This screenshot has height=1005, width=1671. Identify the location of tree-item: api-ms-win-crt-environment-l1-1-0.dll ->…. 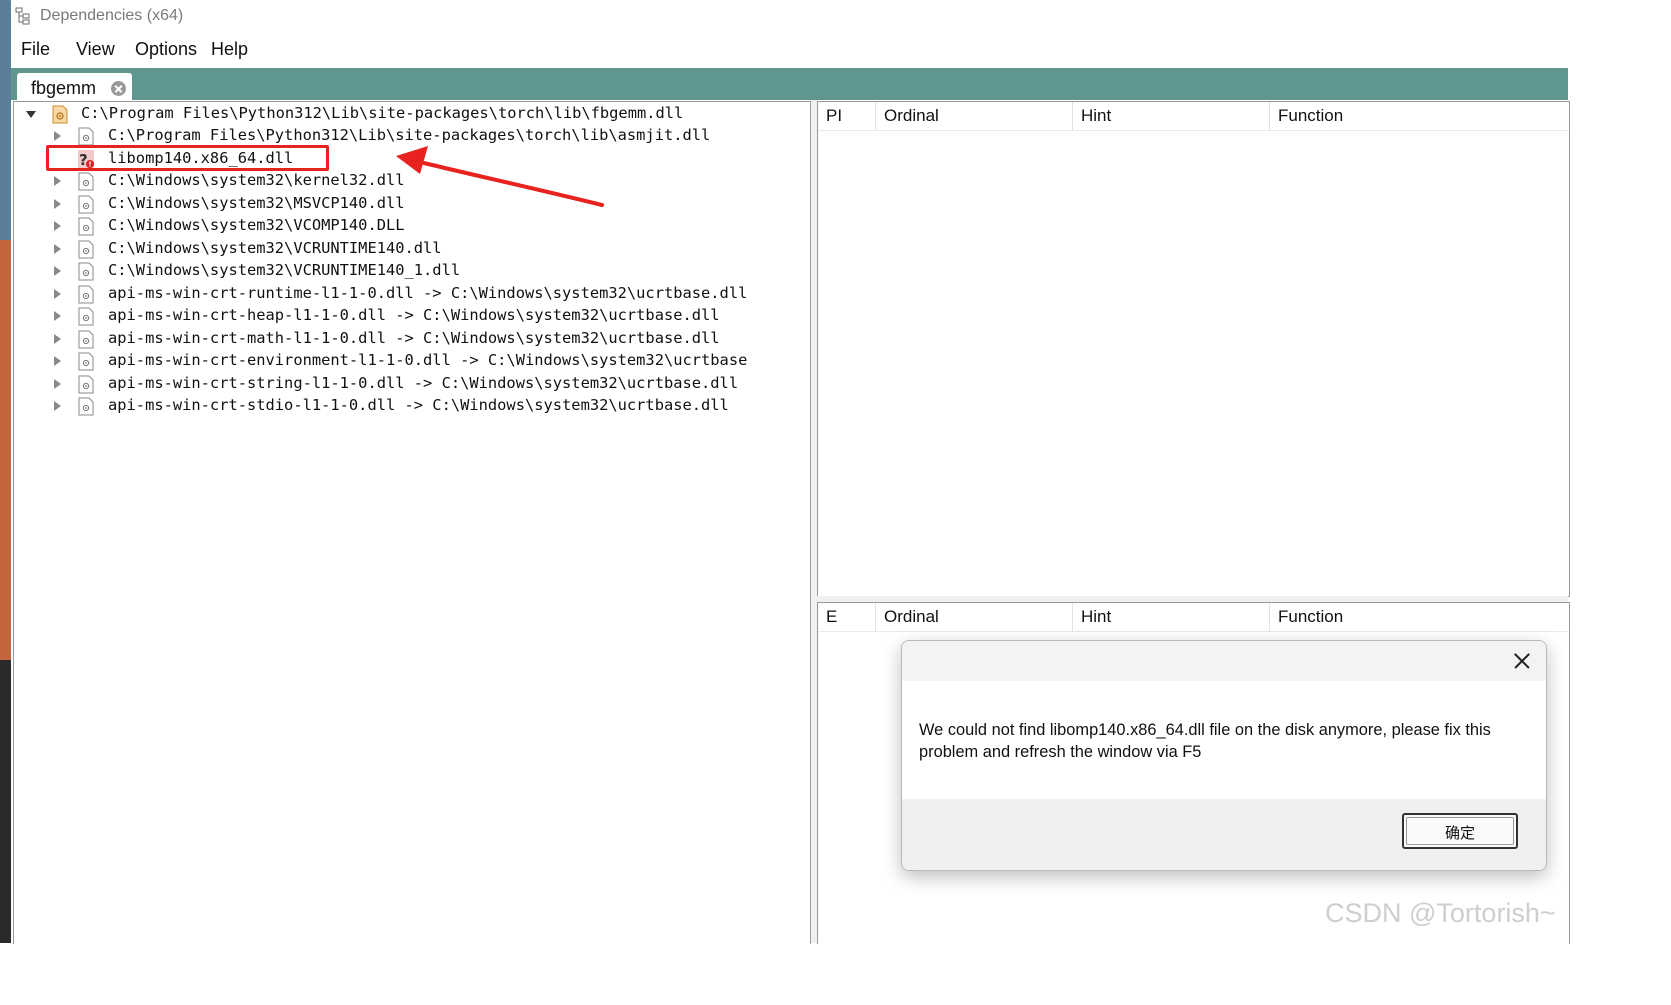
(411, 361).